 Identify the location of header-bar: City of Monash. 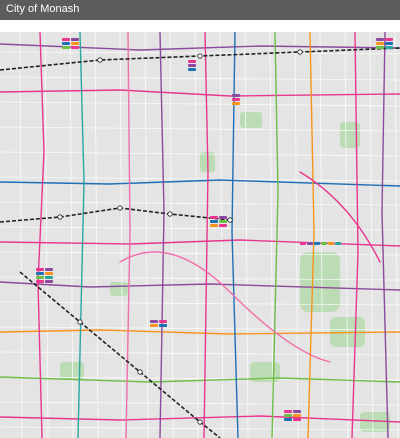
(200, 10).